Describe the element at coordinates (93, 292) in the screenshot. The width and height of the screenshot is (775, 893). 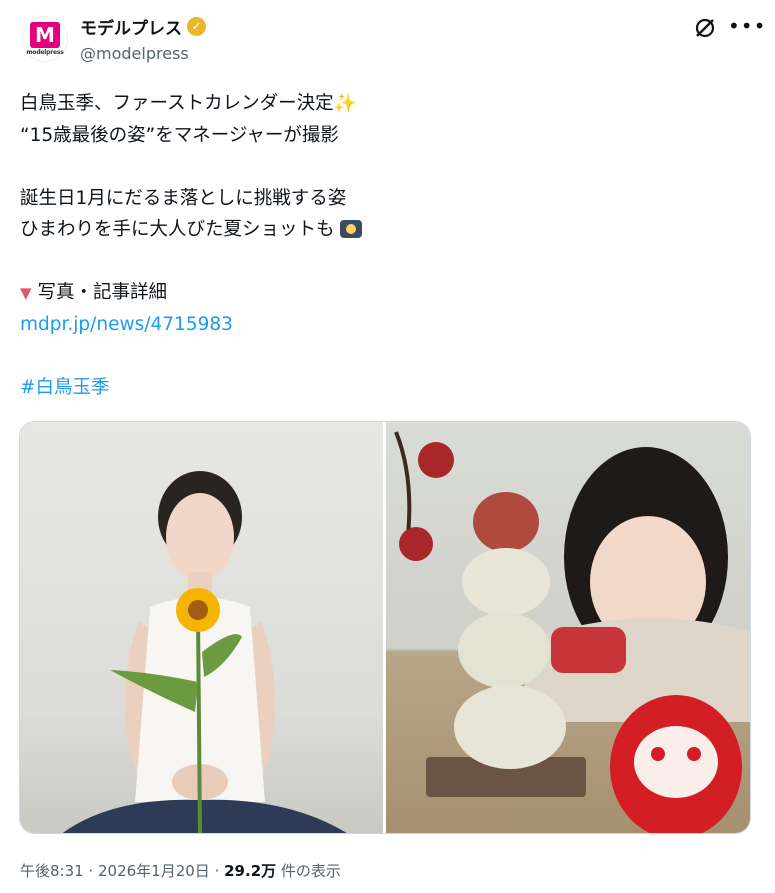
I see `text-line-5: ▼ 写真・記事詳細` at that location.